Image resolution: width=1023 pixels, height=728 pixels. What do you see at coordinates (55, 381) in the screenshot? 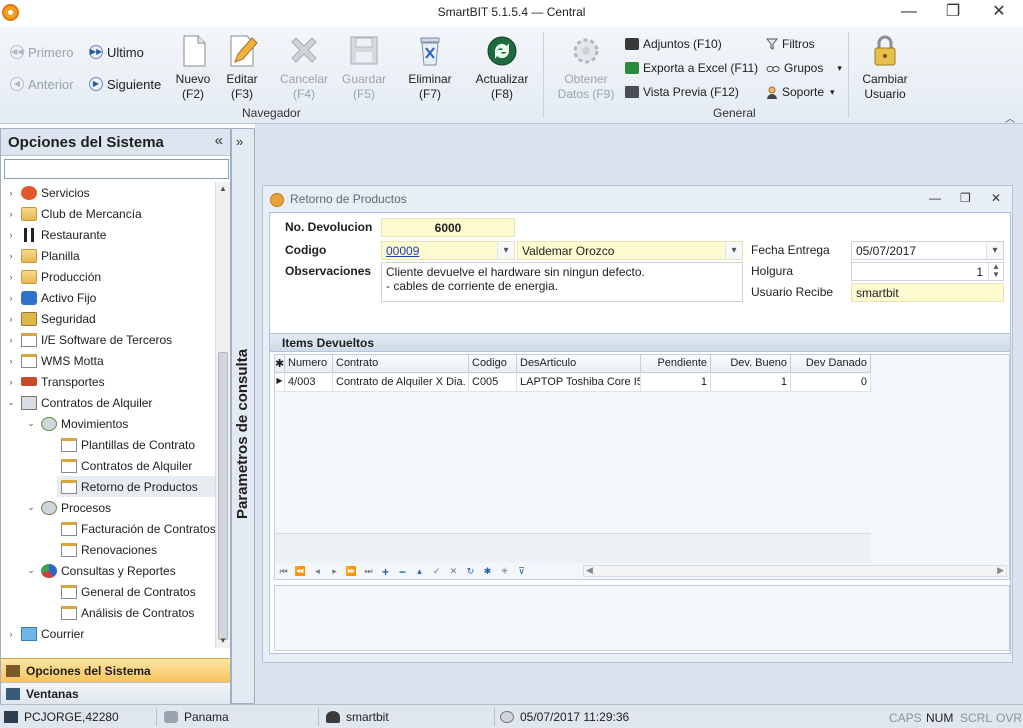
I see `tree-item-transportes: › Transportes` at bounding box center [55, 381].